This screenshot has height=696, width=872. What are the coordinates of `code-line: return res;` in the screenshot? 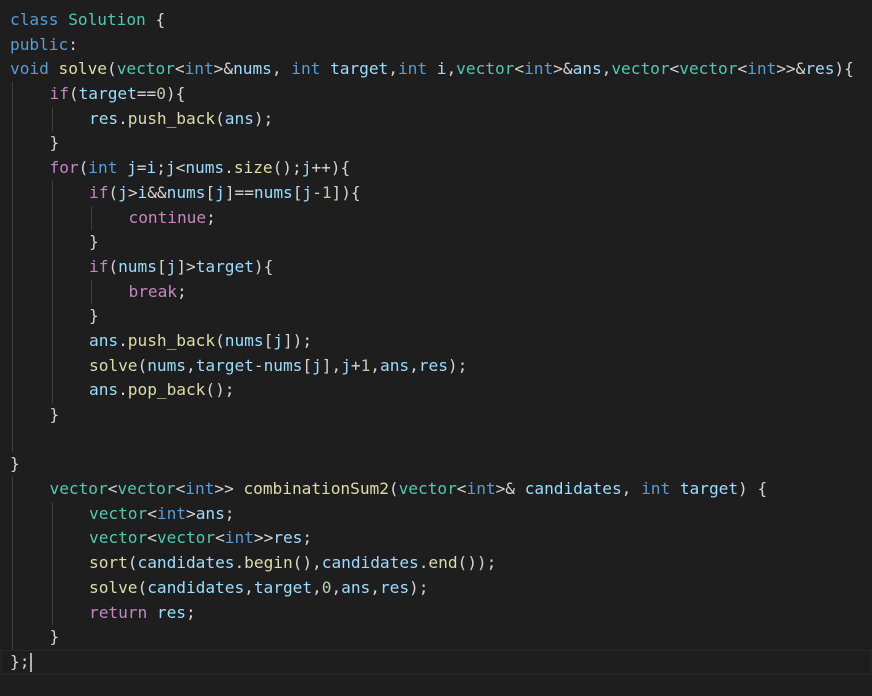 It's located at (436, 613).